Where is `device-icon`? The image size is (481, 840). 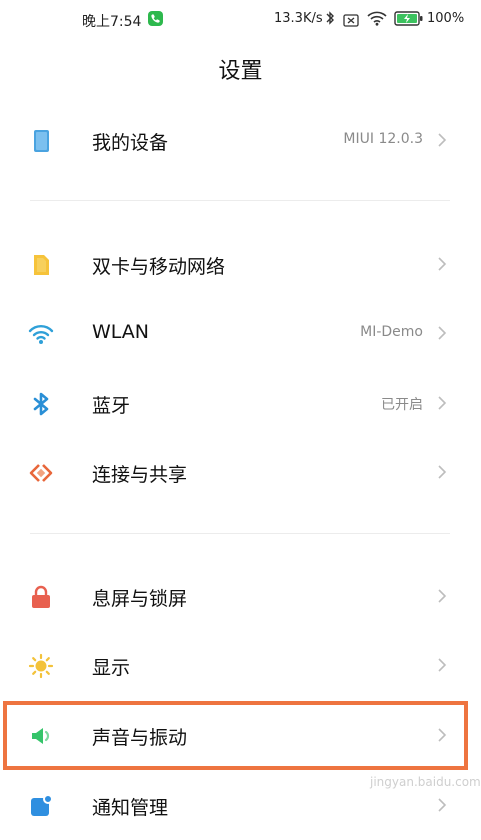 device-icon is located at coordinates (41, 141).